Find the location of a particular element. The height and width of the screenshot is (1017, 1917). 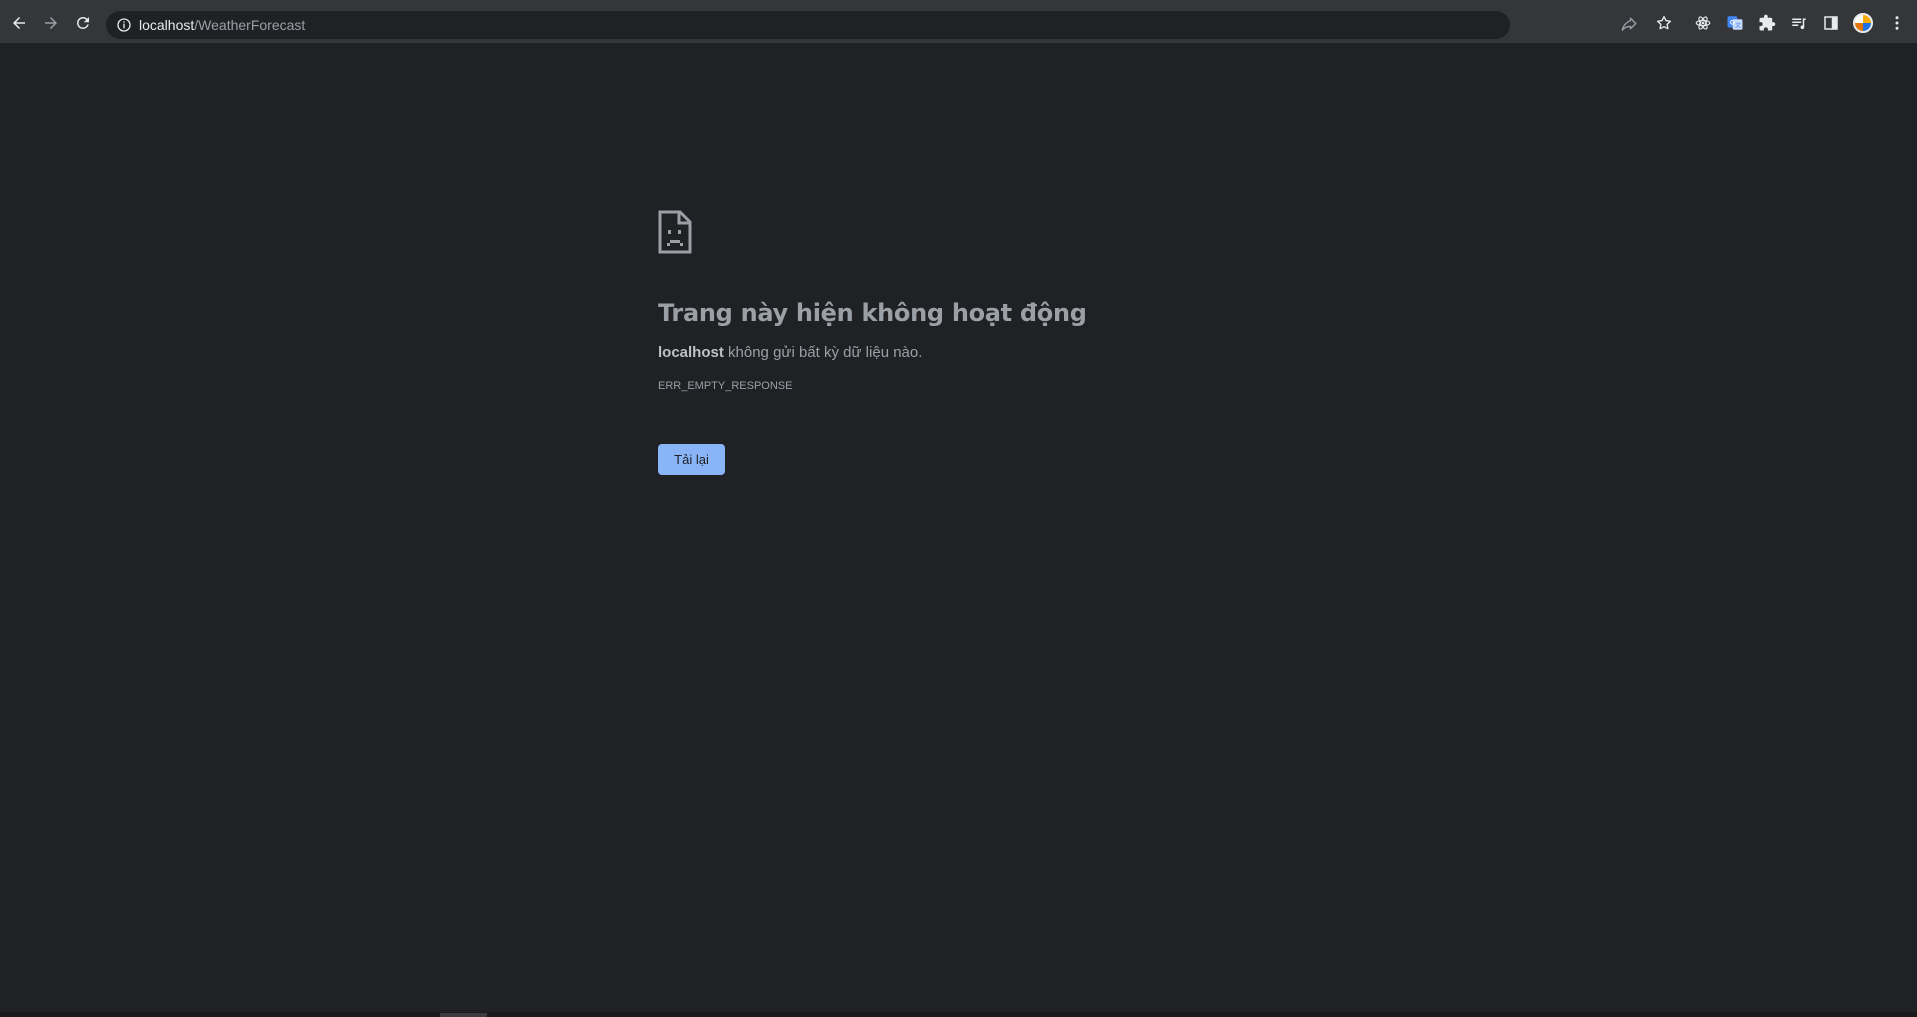

address-bar: localhost/WeatherForecast is located at coordinates (871, 25).